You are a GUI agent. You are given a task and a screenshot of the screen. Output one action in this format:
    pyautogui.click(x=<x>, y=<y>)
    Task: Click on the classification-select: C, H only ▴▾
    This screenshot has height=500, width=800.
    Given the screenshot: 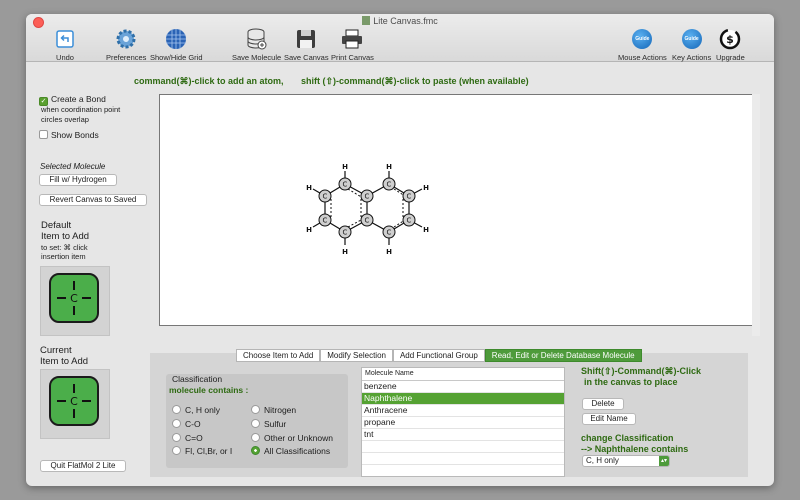 What is the action you would take?
    pyautogui.click(x=626, y=461)
    